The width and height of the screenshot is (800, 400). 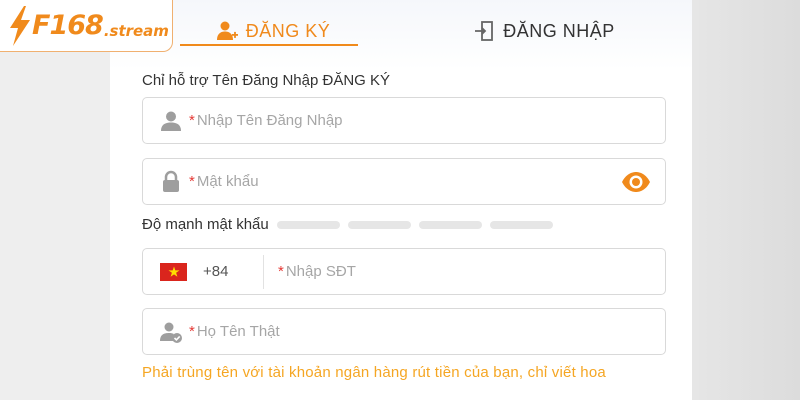 I want to click on eye-icon, so click(x=636, y=182).